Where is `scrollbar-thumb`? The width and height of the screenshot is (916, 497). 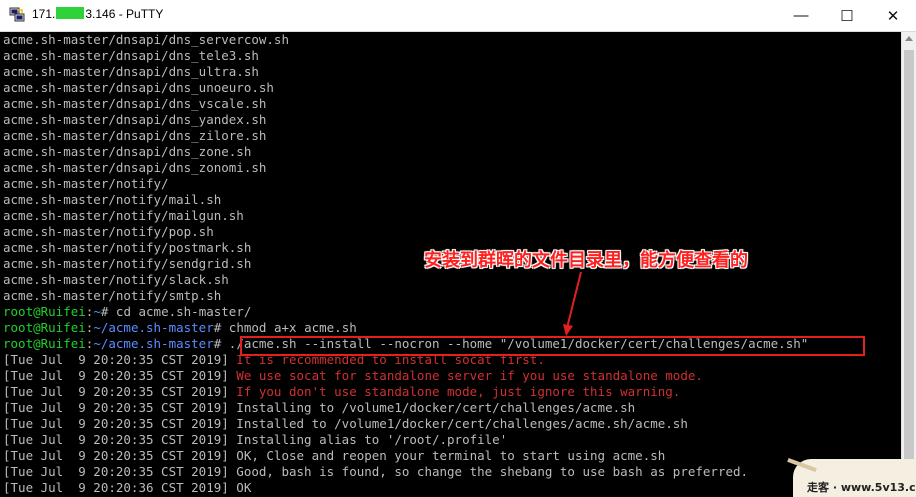
scrollbar-thumb is located at coordinates (909, 270).